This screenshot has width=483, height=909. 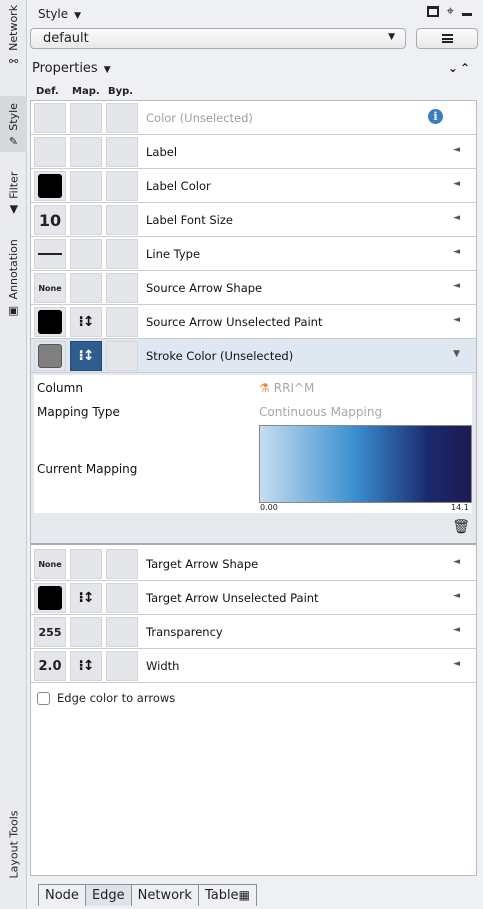 What do you see at coordinates (435, 116) in the screenshot?
I see `info-icon: i` at bounding box center [435, 116].